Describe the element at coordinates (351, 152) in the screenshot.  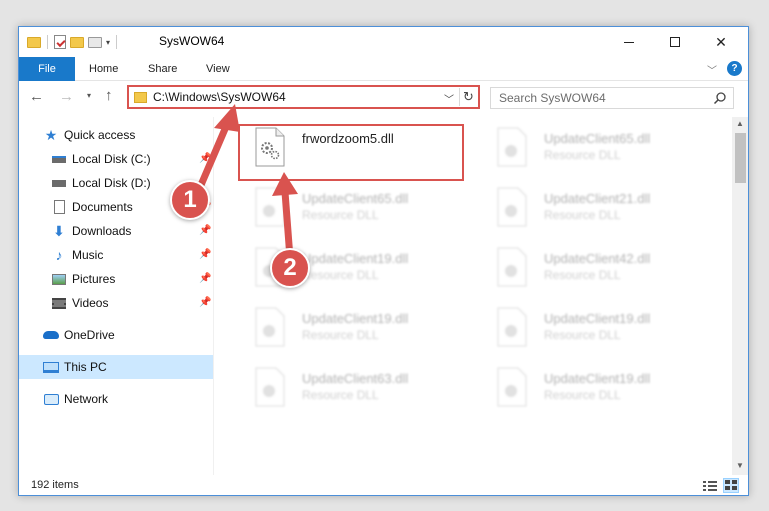
I see `file-highlight-box` at that location.